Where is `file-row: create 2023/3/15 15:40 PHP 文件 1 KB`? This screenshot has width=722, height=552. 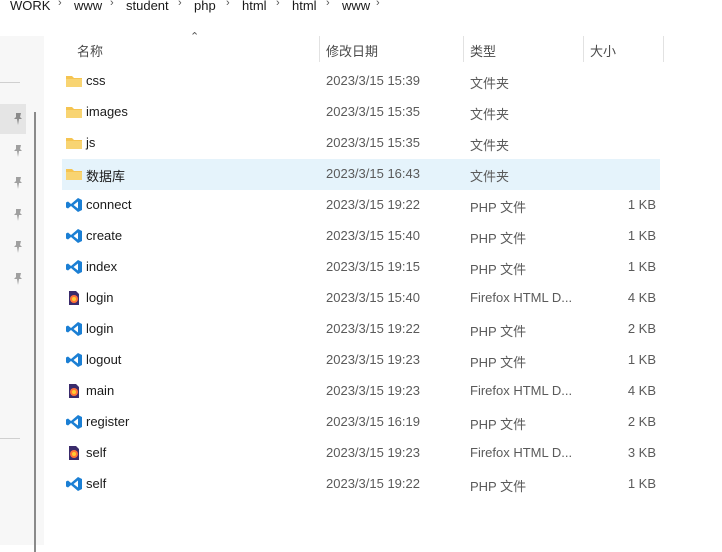
file-row: create 2023/3/15 15:40 PHP 文件 1 KB is located at coordinates (361, 236).